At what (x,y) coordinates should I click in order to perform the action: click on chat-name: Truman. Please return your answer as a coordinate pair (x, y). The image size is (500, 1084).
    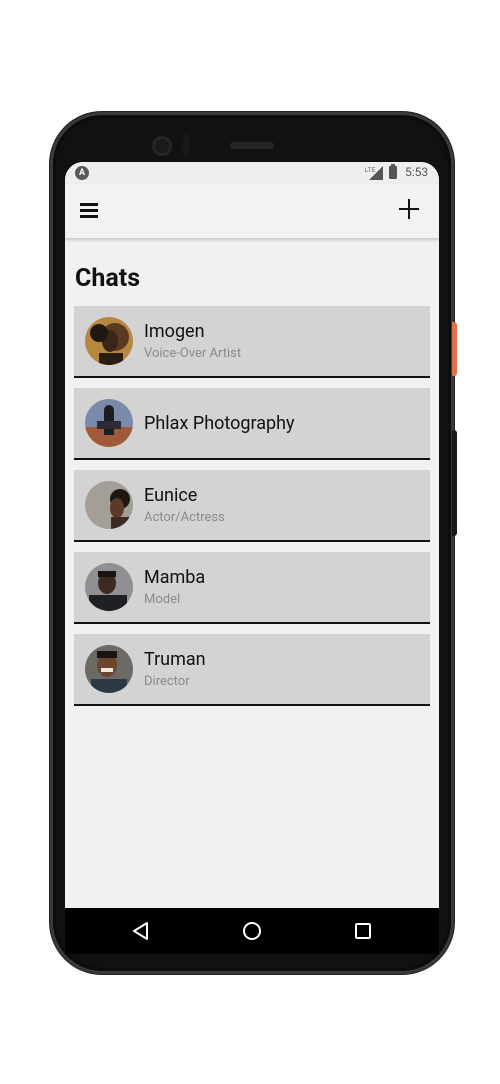
    Looking at the image, I should click on (175, 659).